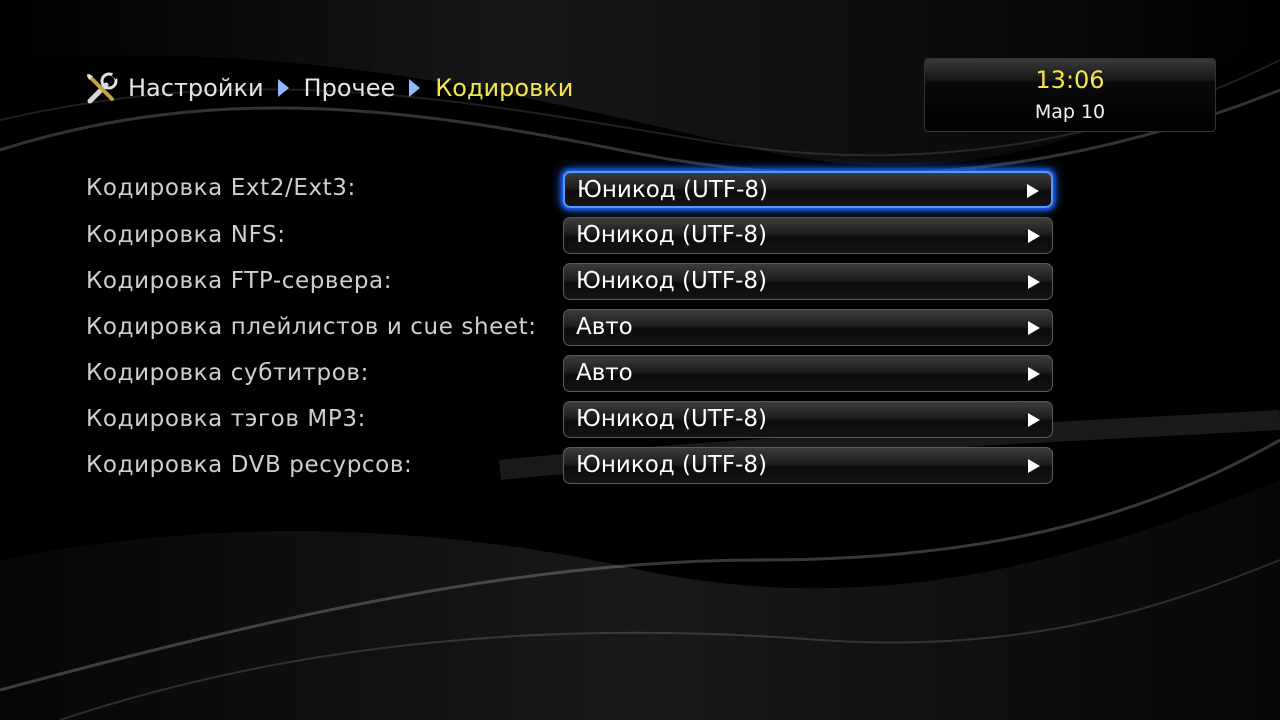 The height and width of the screenshot is (720, 1280). I want to click on setting-label-ext2-ext3: Кодировка Ext2/Ext3:, so click(221, 188).